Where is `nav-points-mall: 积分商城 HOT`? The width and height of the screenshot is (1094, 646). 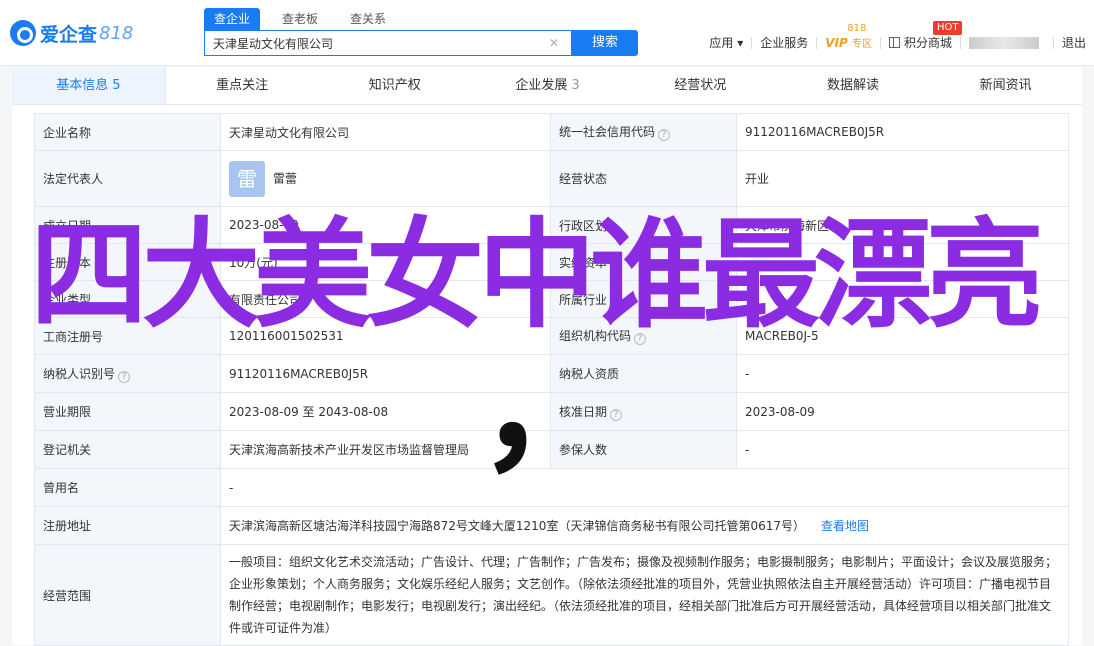
nav-points-mall: 积分商城 HOT is located at coordinates (922, 36).